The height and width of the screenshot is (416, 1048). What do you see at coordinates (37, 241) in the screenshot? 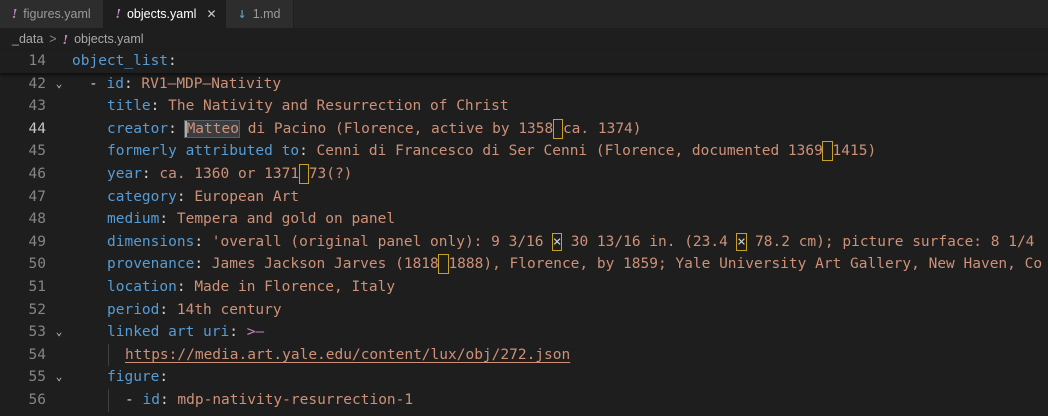
I see `line-number: 49` at bounding box center [37, 241].